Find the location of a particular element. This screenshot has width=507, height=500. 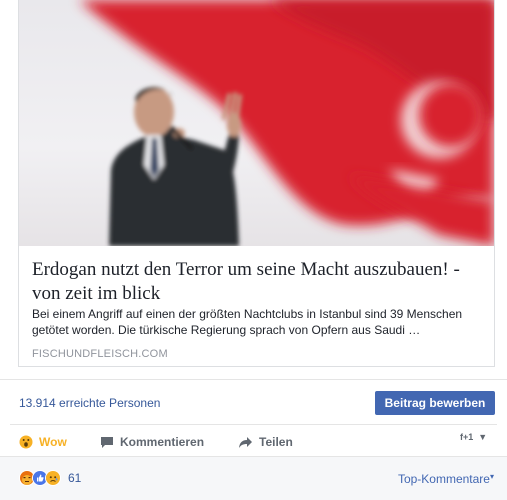

comment-button: Kommentieren is located at coordinates (152, 442).